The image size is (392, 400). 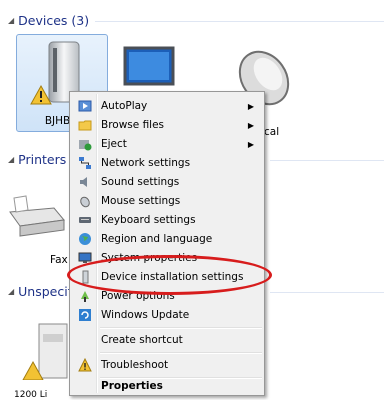 What do you see at coordinates (167, 386) in the screenshot?
I see `menu-item-properties: Properties` at bounding box center [167, 386].